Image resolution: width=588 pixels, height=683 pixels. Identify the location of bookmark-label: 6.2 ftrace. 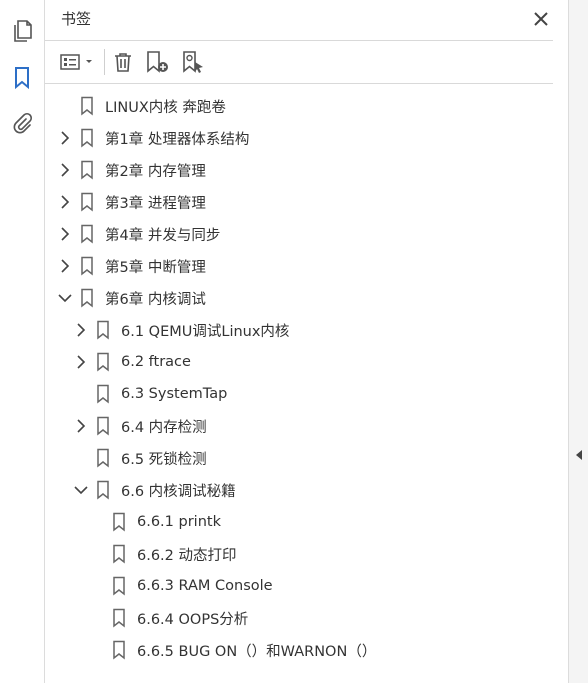
(156, 362).